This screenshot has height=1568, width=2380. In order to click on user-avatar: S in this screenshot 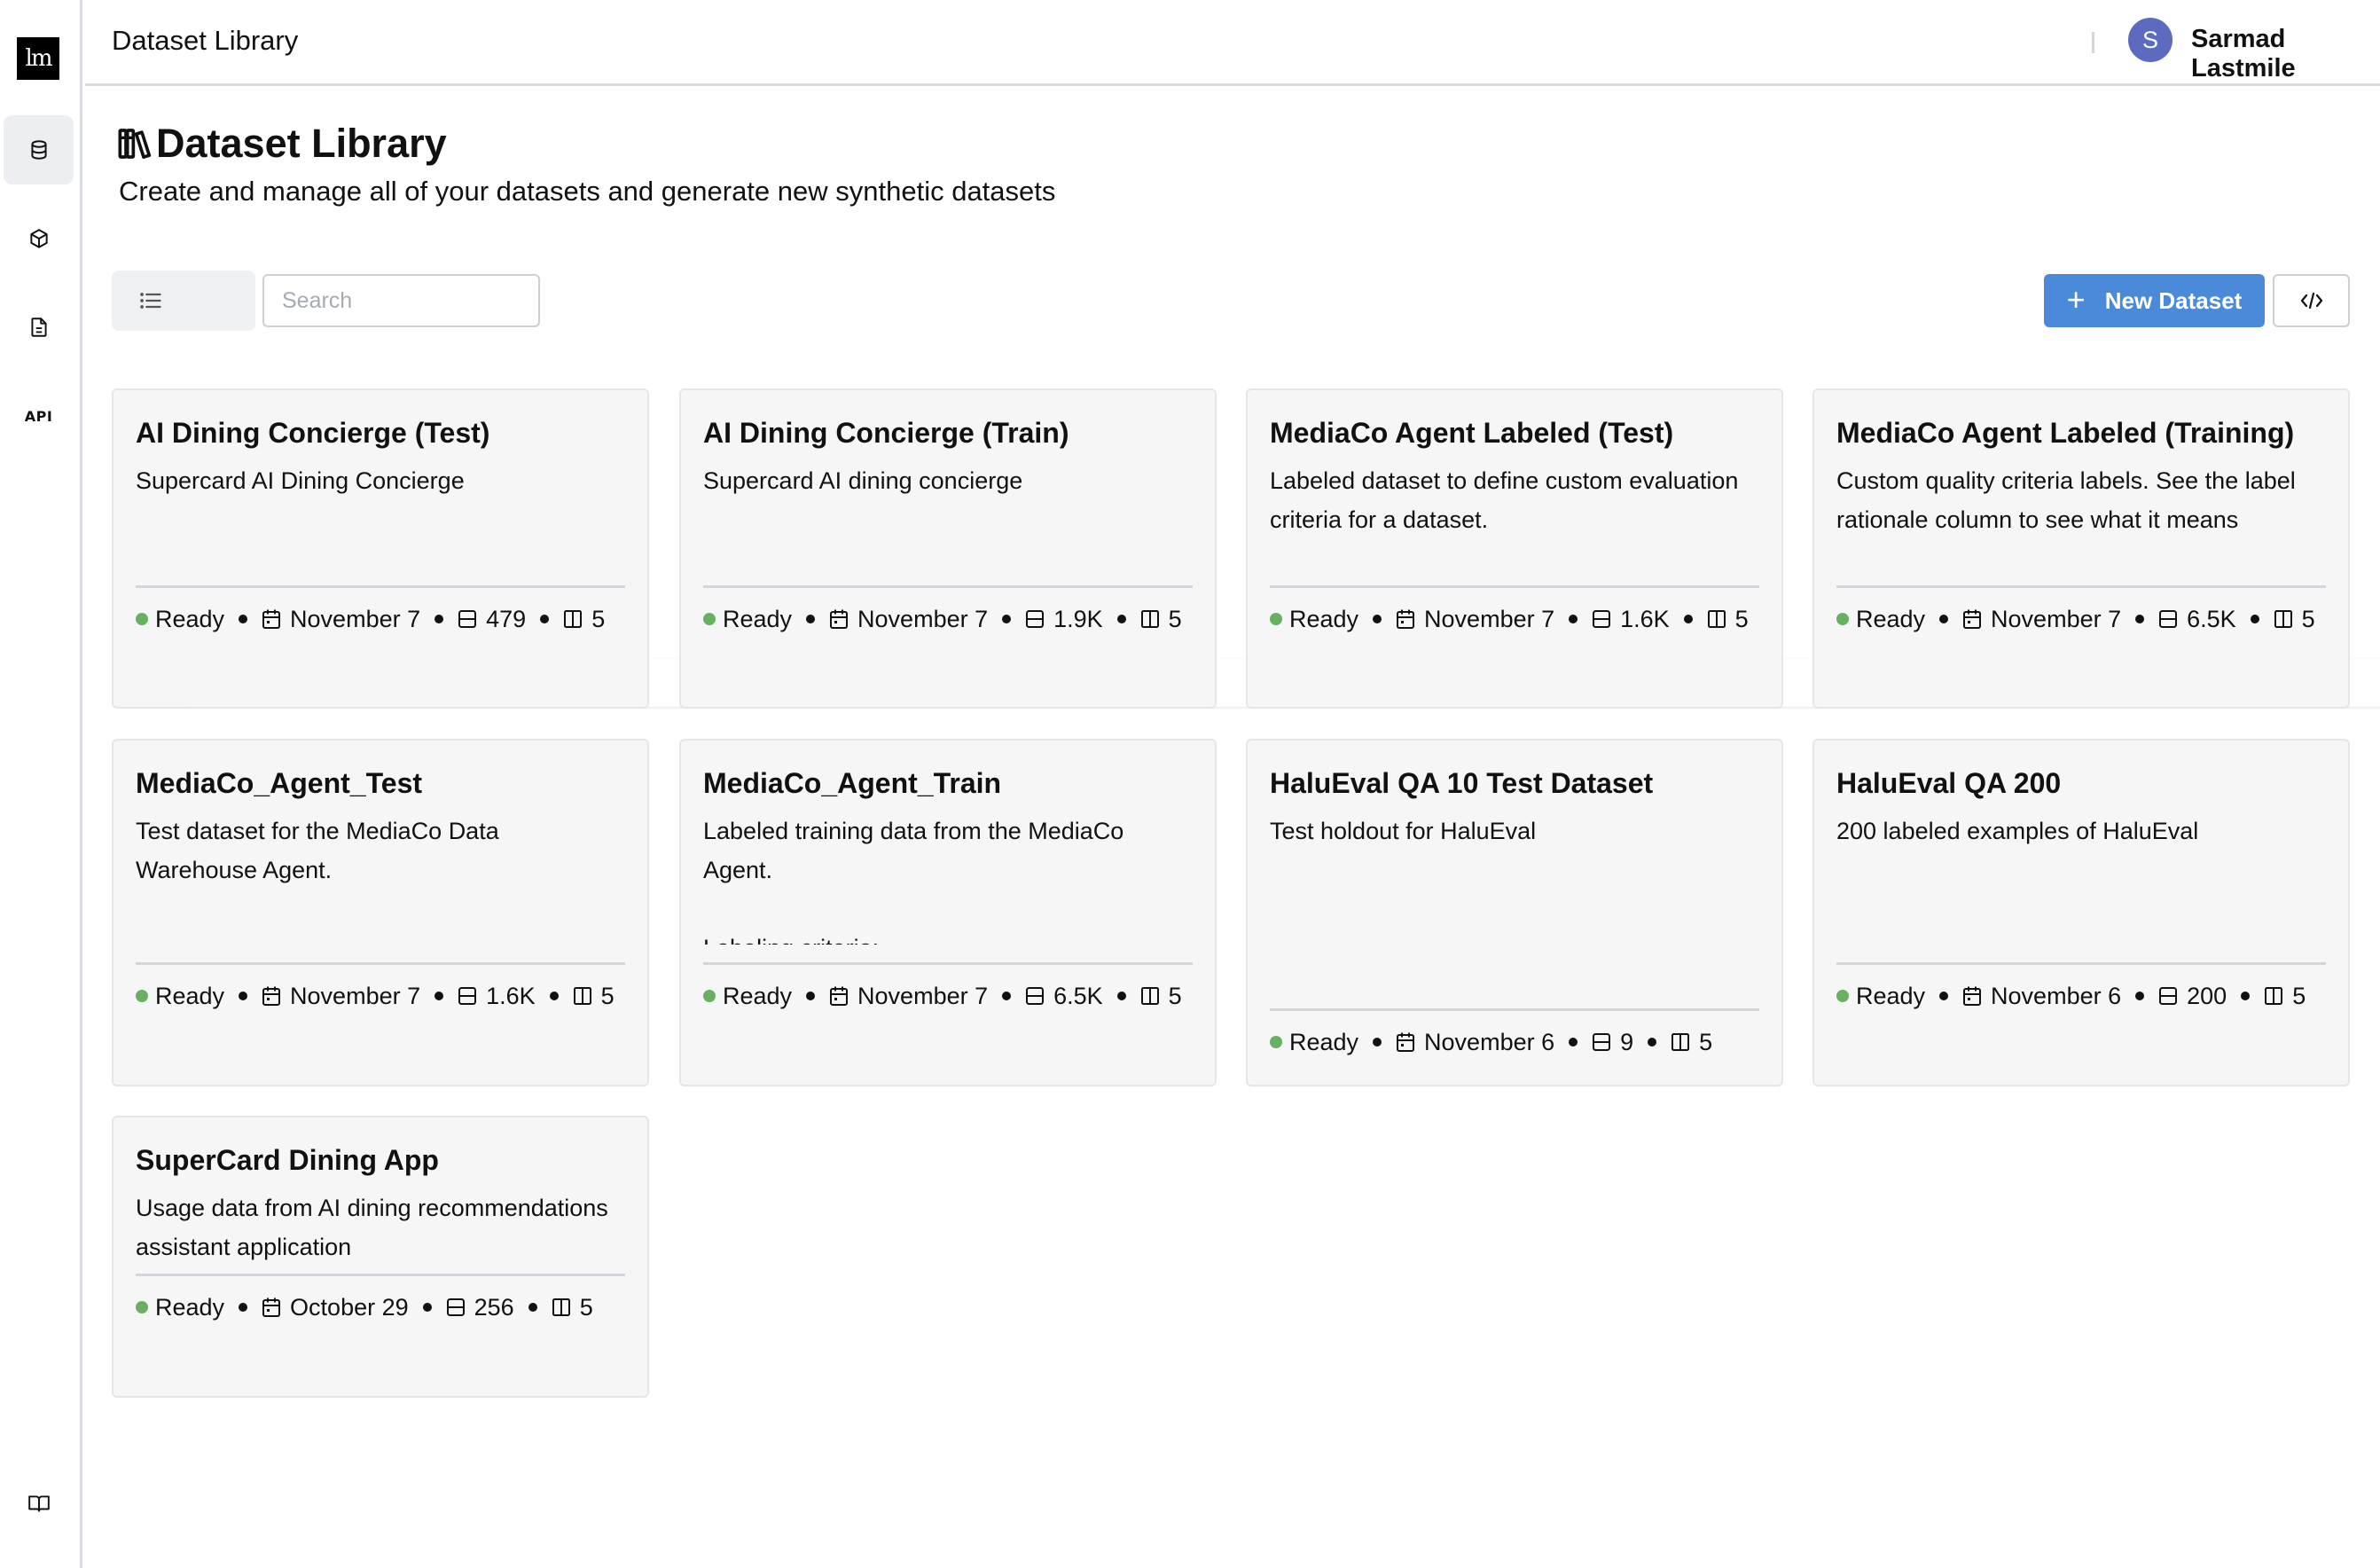, I will do `click(2150, 40)`.